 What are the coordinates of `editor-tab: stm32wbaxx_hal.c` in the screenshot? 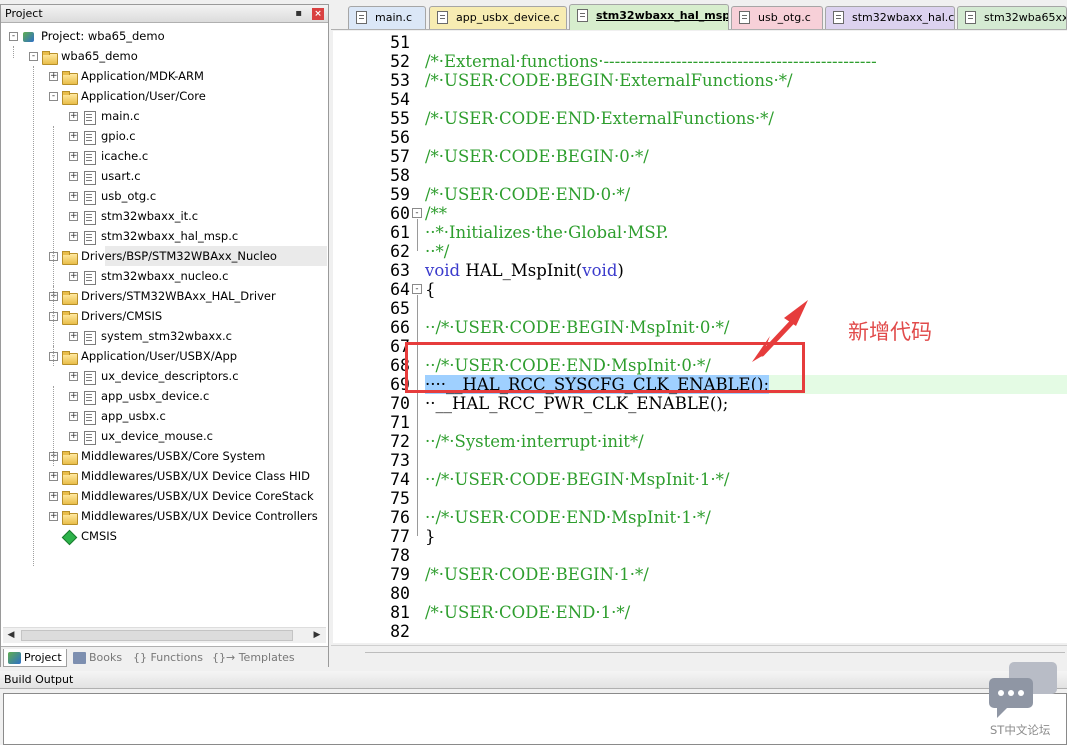 It's located at (890, 17).